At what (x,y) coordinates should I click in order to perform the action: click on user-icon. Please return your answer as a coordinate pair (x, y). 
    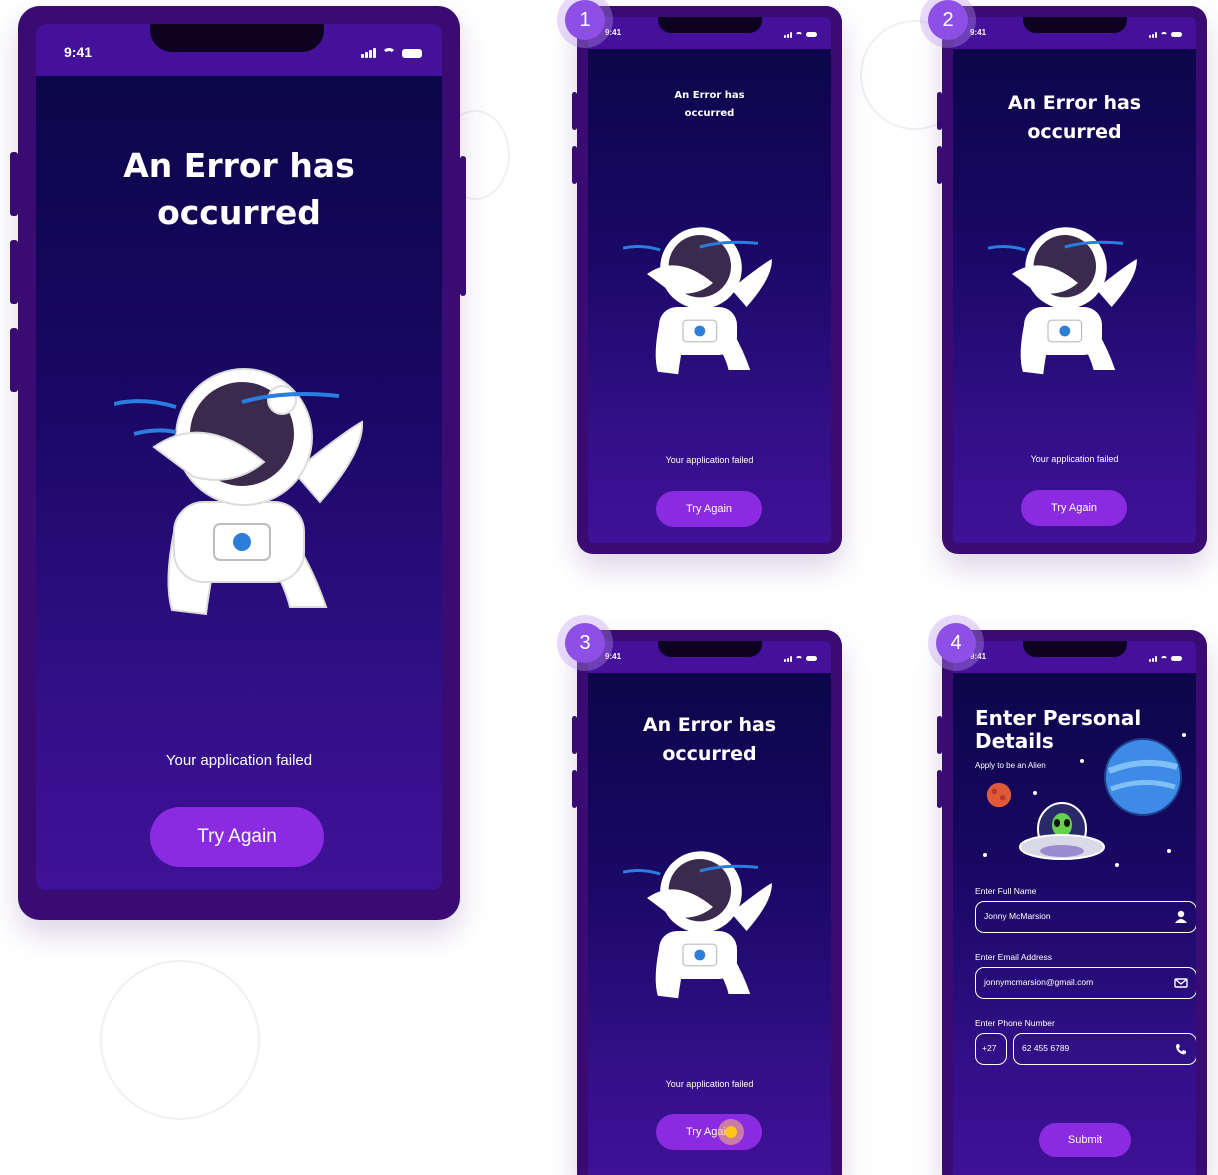
    Looking at the image, I should click on (1181, 916).